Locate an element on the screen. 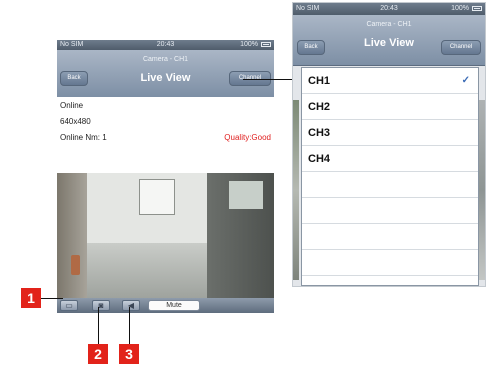 The height and width of the screenshot is (372, 487). channel-option-ch3: CH3 is located at coordinates (390, 133).